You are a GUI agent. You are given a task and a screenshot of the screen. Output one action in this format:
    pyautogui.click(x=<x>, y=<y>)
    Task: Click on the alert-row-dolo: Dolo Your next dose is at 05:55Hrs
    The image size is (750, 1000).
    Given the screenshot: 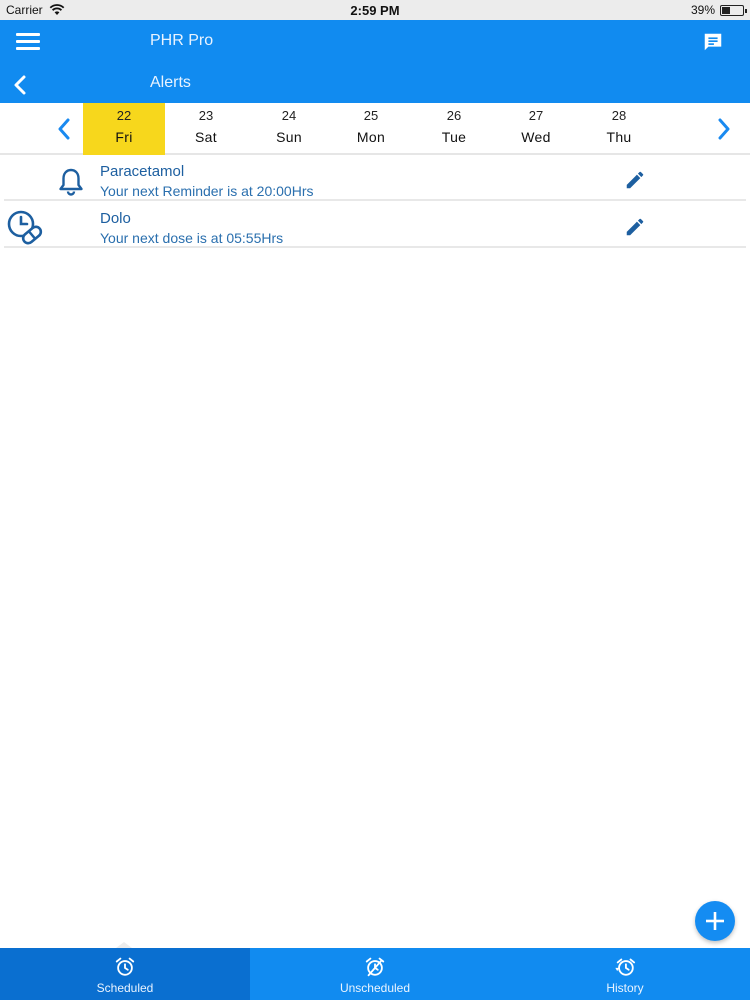 What is the action you would take?
    pyautogui.click(x=375, y=226)
    